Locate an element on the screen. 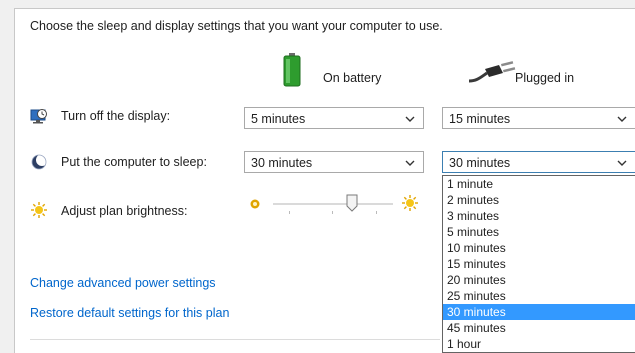 The image size is (635, 353). restore-default-settings-link: Restore default settings for this plan is located at coordinates (129, 313).